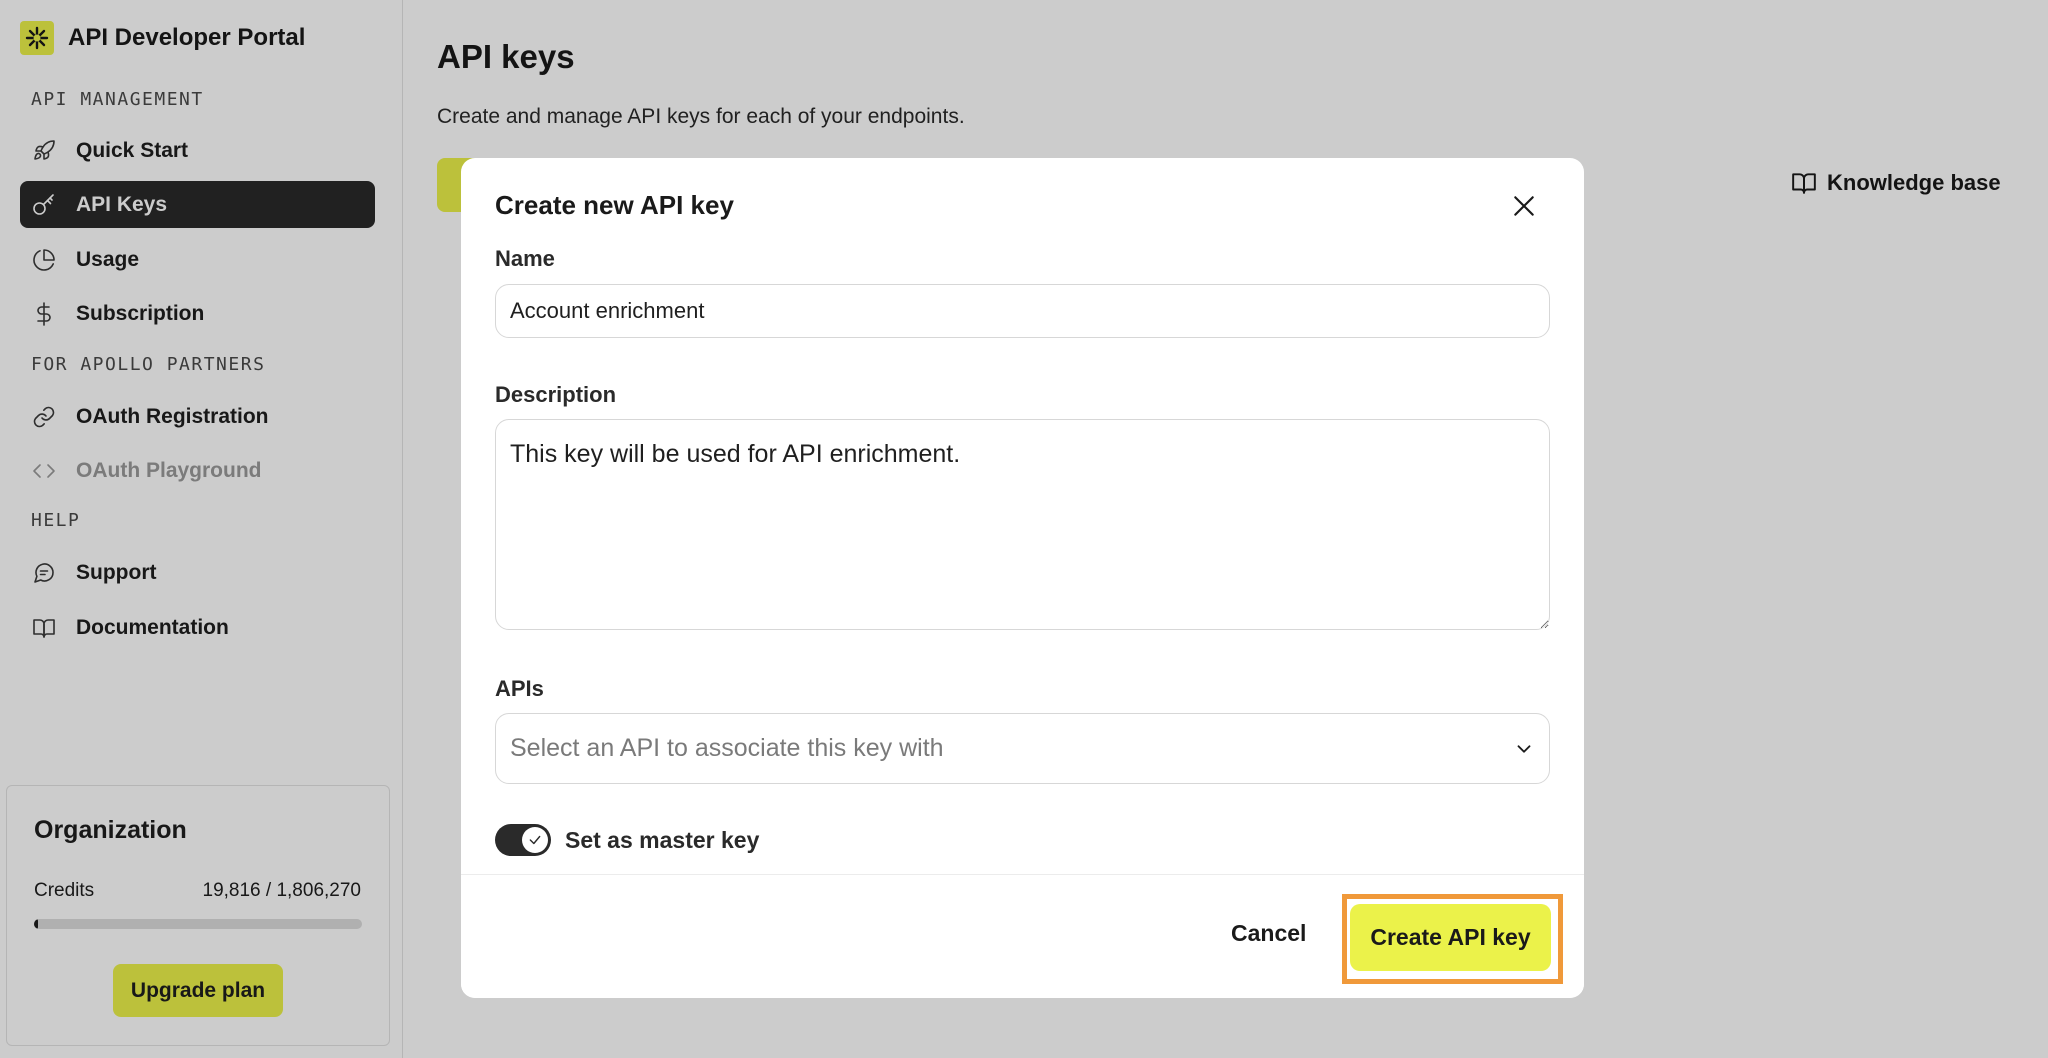 The width and height of the screenshot is (2048, 1058). What do you see at coordinates (556, 394) in the screenshot?
I see `description-label: Description` at bounding box center [556, 394].